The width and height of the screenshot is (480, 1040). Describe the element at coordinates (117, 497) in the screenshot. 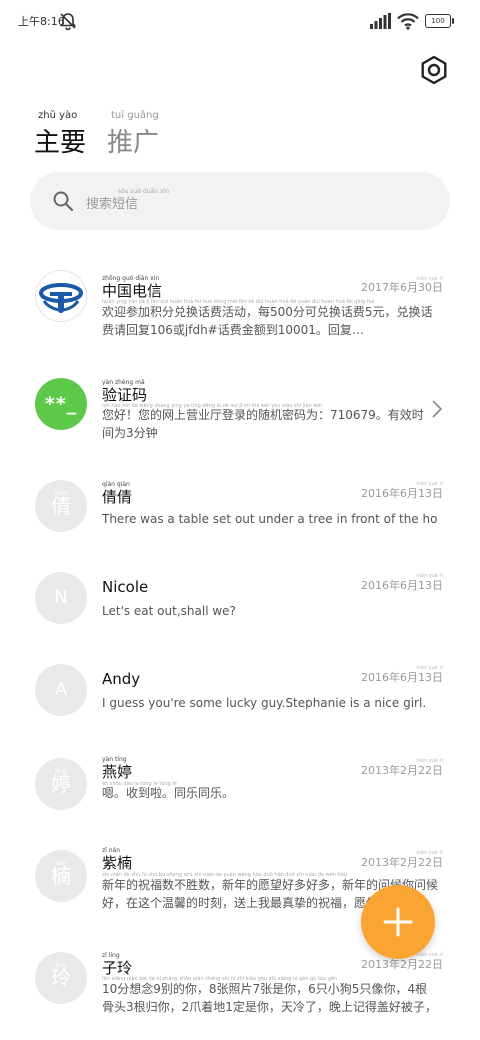

I see `contact-name: 倩倩` at that location.